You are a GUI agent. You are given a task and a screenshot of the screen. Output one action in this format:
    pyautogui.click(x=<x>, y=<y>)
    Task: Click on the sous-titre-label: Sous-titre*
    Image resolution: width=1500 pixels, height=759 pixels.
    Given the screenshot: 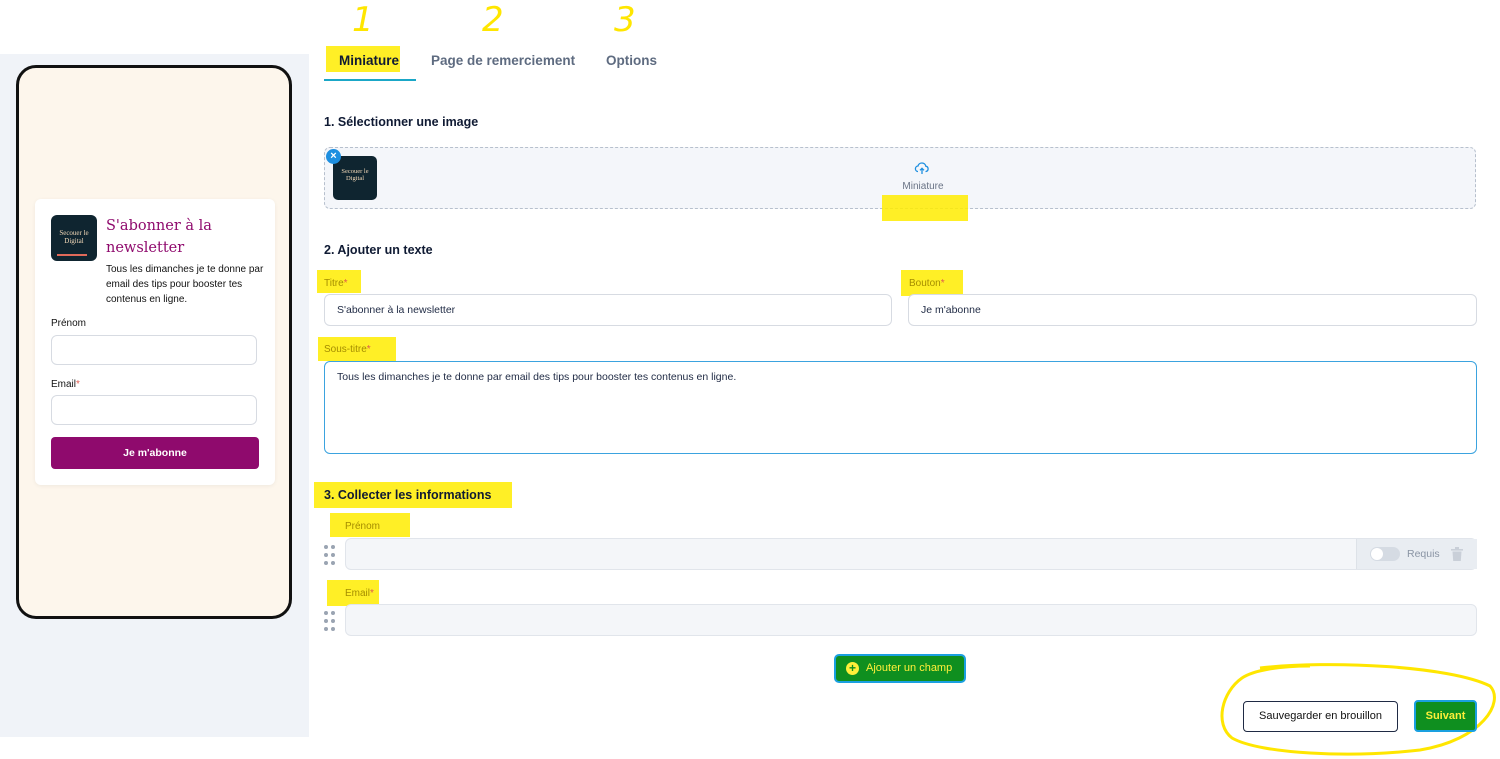 What is the action you would take?
    pyautogui.click(x=347, y=349)
    